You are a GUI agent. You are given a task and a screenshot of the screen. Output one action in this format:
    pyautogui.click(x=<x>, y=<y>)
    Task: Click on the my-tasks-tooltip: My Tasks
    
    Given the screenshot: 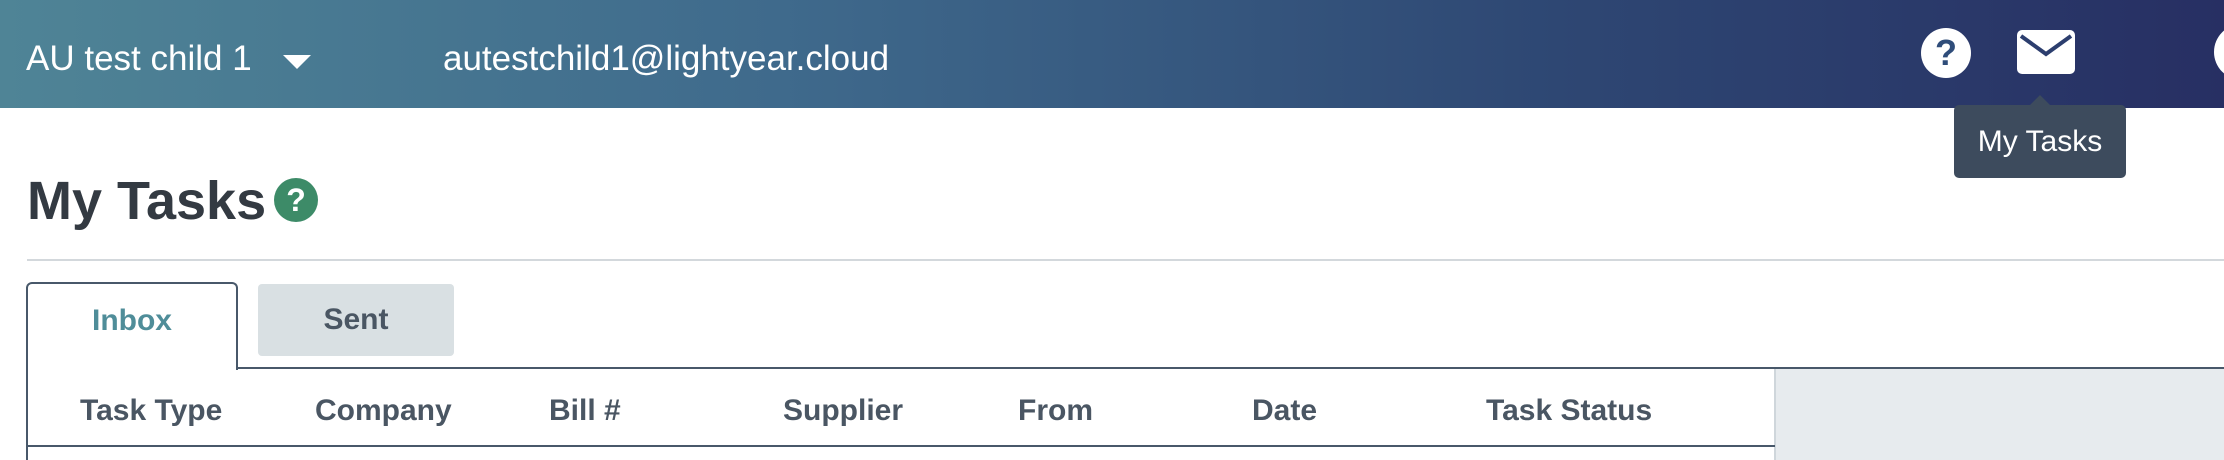 What is the action you would take?
    pyautogui.click(x=2040, y=136)
    